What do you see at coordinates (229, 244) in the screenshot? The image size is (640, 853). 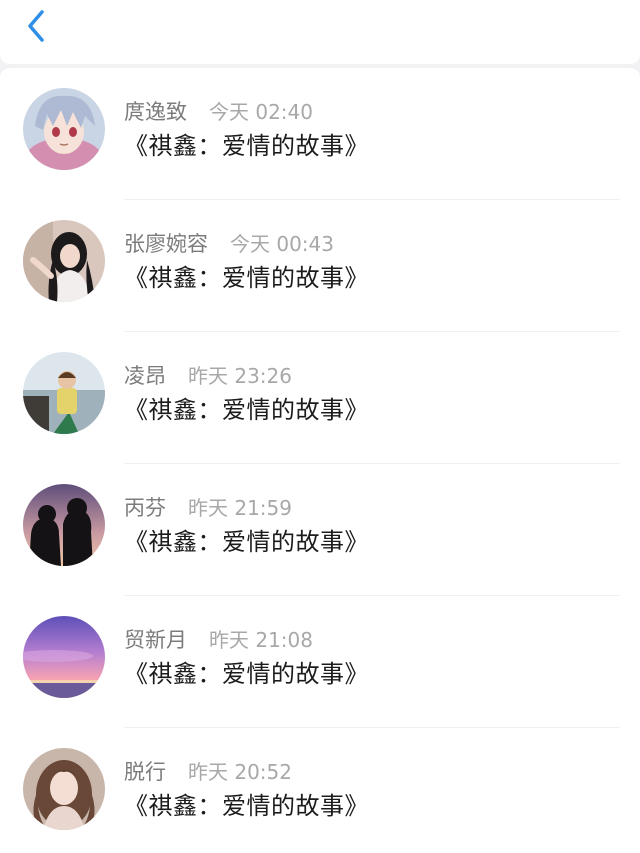 I see `comment-meta: 张廖婉容 今天 00:43` at bounding box center [229, 244].